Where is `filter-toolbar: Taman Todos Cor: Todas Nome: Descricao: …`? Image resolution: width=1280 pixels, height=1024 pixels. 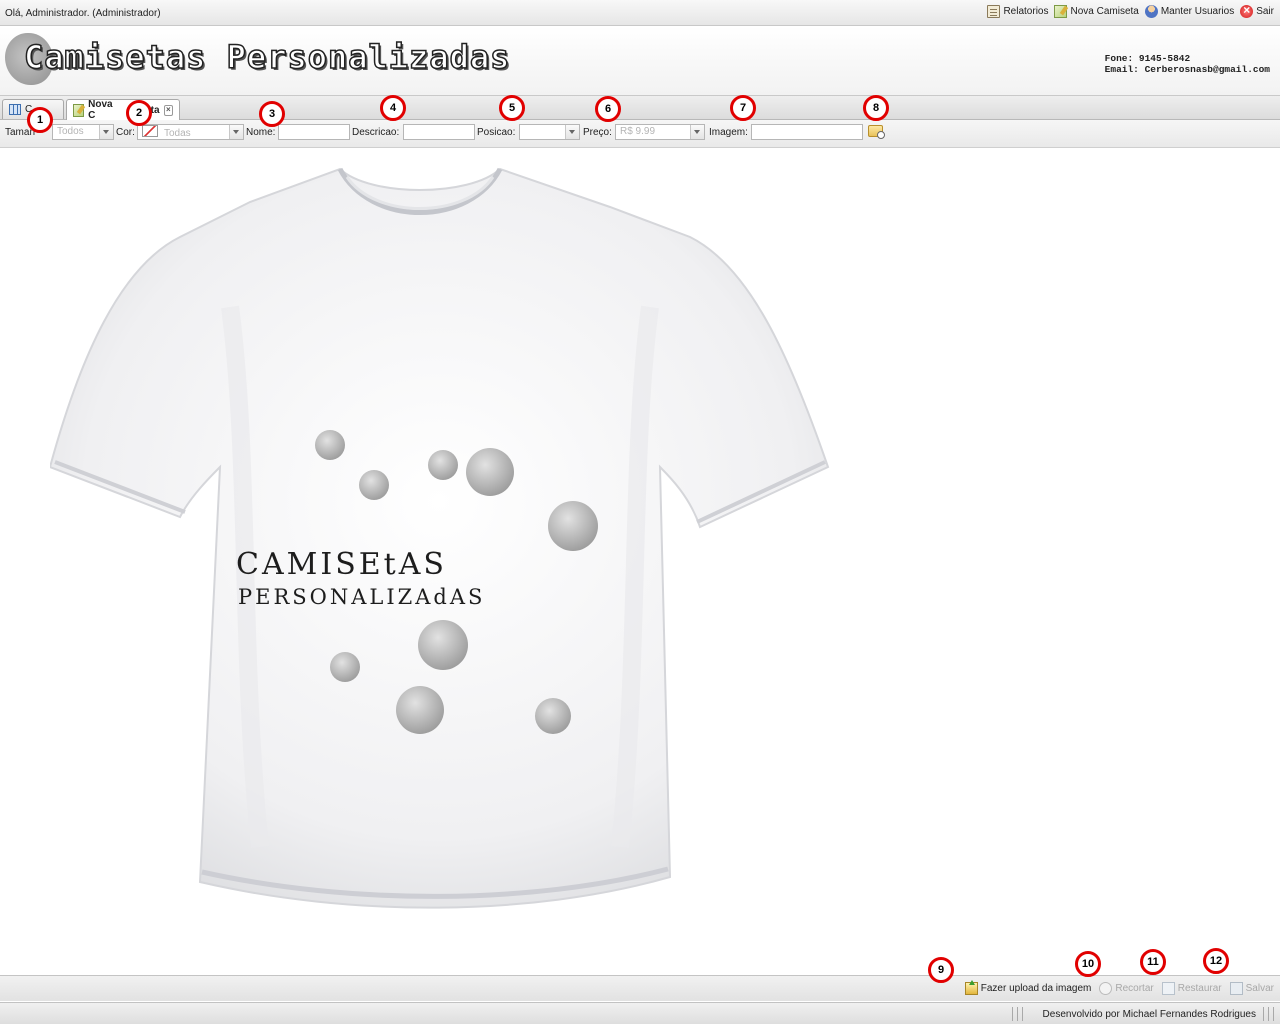 filter-toolbar: Taman Todos Cor: Todas Nome: Descricao: … is located at coordinates (640, 134).